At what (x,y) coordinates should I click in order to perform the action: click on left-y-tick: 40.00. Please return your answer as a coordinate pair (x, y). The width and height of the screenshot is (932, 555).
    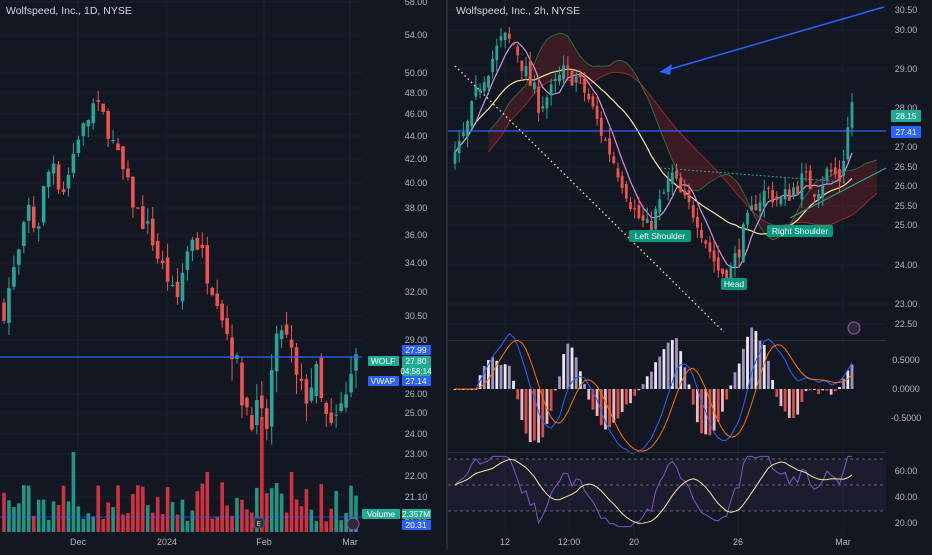
    Looking at the image, I should click on (416, 183).